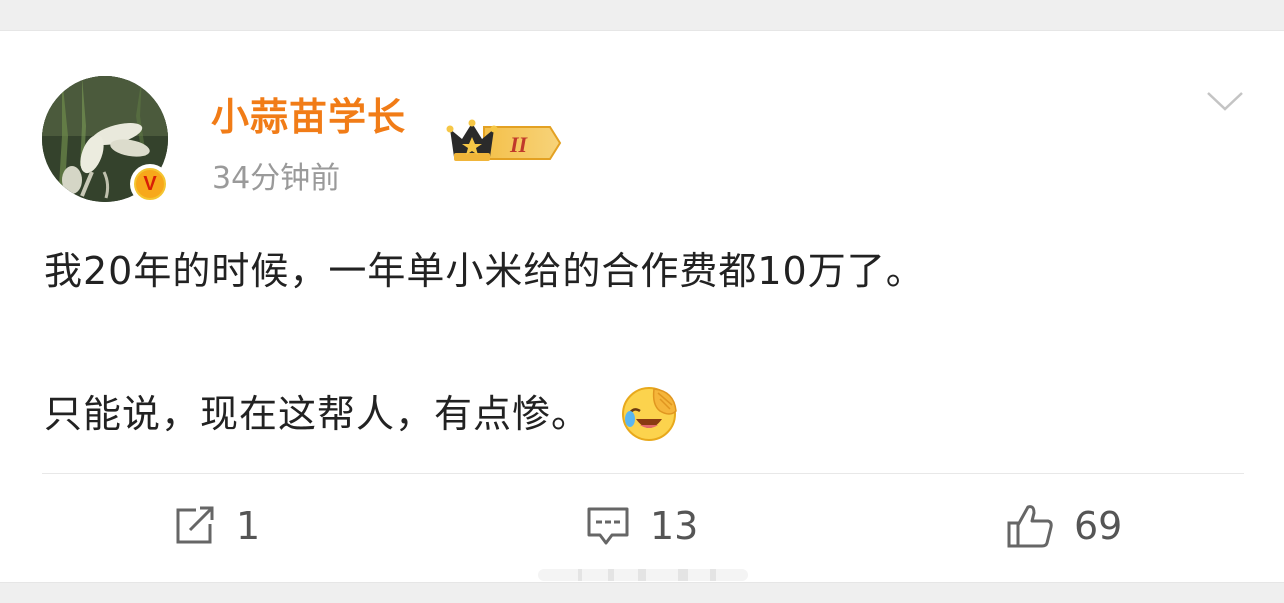 The width and height of the screenshot is (1284, 603). Describe the element at coordinates (519, 144) in the screenshot. I see `level-badge-label: II` at that location.